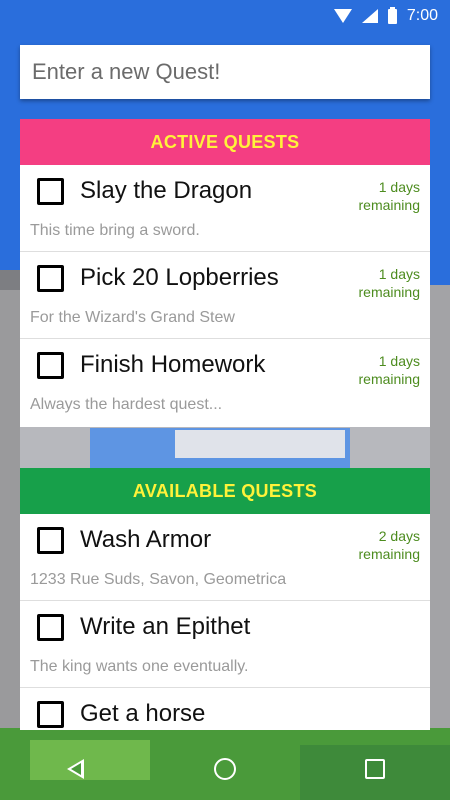 Image resolution: width=450 pixels, height=800 pixels. Describe the element at coordinates (225, 709) in the screenshot. I see `quest-item: Get a horse` at that location.